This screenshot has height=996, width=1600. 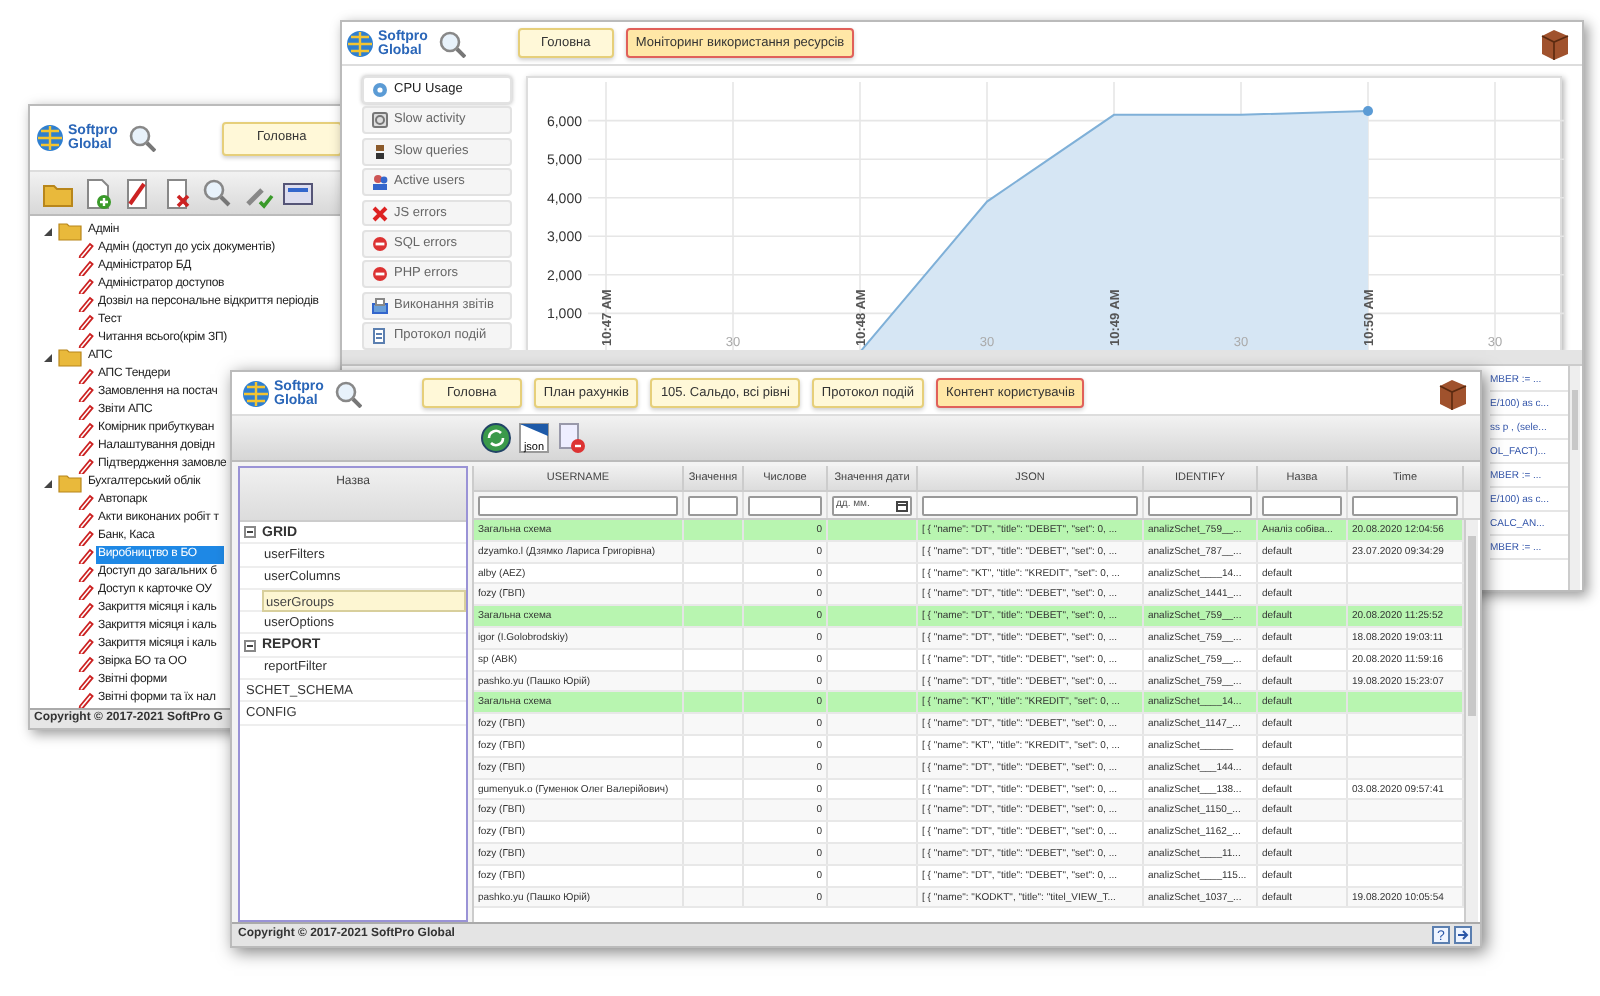 I want to click on cross-icon, so click(x=380, y=213).